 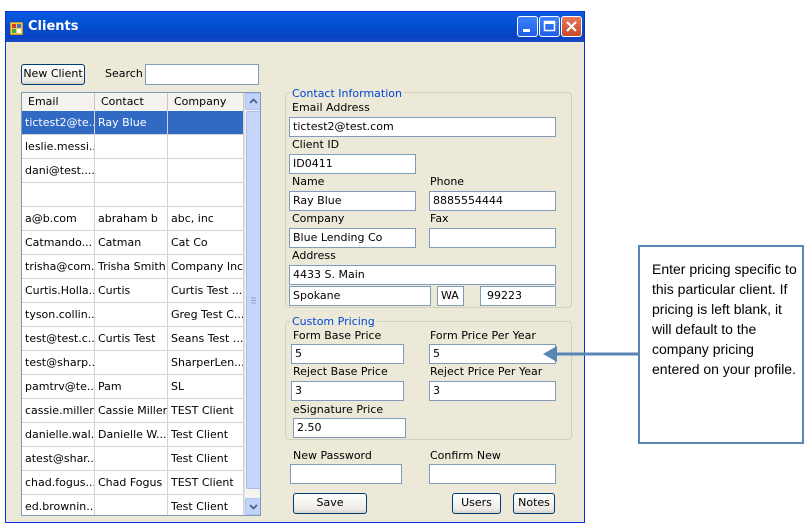 What do you see at coordinates (549, 26) in the screenshot?
I see `maximize-button` at bounding box center [549, 26].